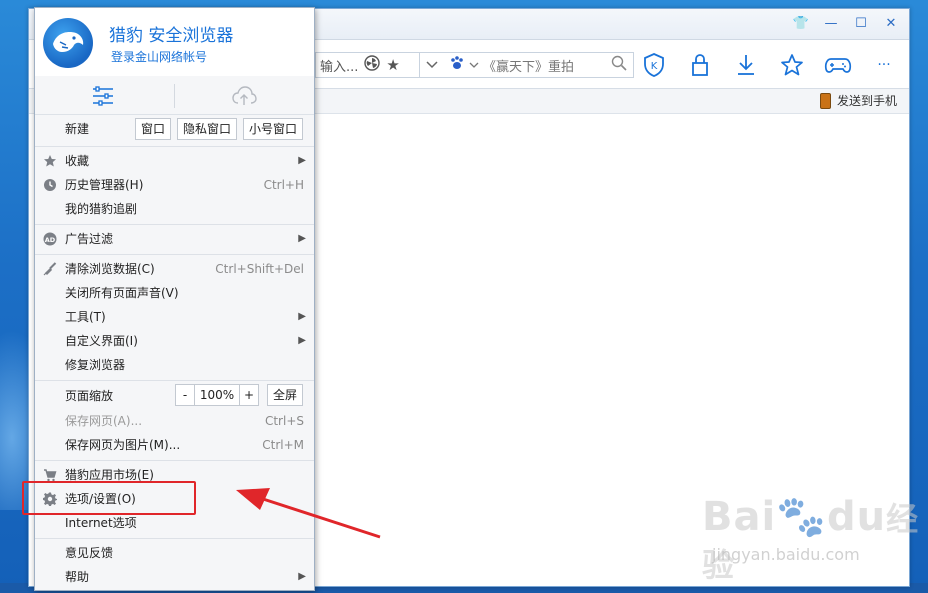 The image size is (928, 593). I want to click on menu-item-label: 收藏, so click(77, 161).